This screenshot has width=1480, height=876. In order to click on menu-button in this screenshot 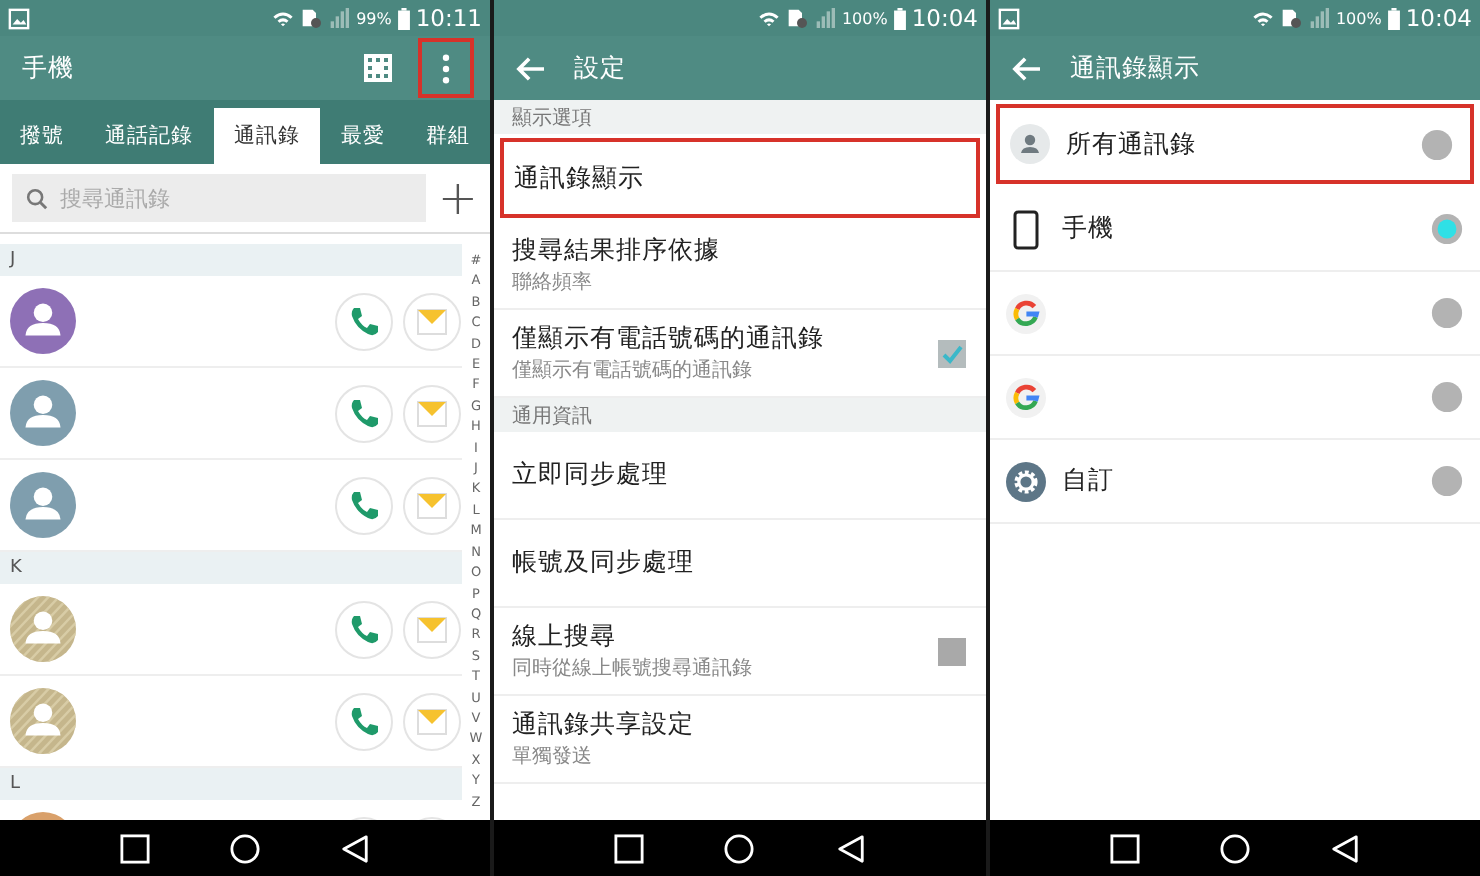, I will do `click(446, 68)`.